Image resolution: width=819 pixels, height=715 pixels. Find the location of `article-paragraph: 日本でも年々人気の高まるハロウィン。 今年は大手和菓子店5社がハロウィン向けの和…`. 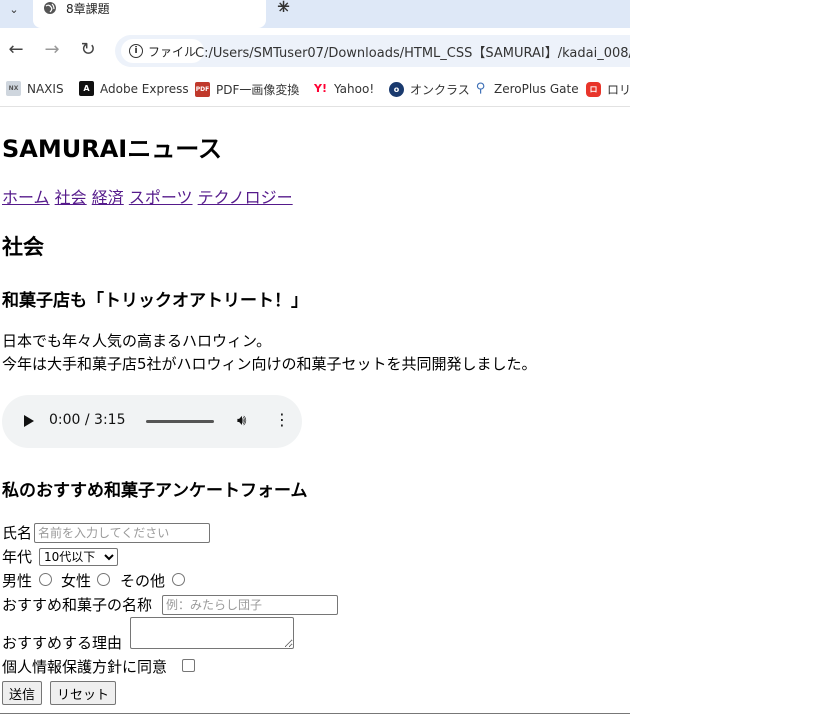

article-paragraph: 日本でも年々人気の高まるハロウィン。 今年は大手和菓子店5社がハロウィン向けの和… is located at coordinates (269, 353).